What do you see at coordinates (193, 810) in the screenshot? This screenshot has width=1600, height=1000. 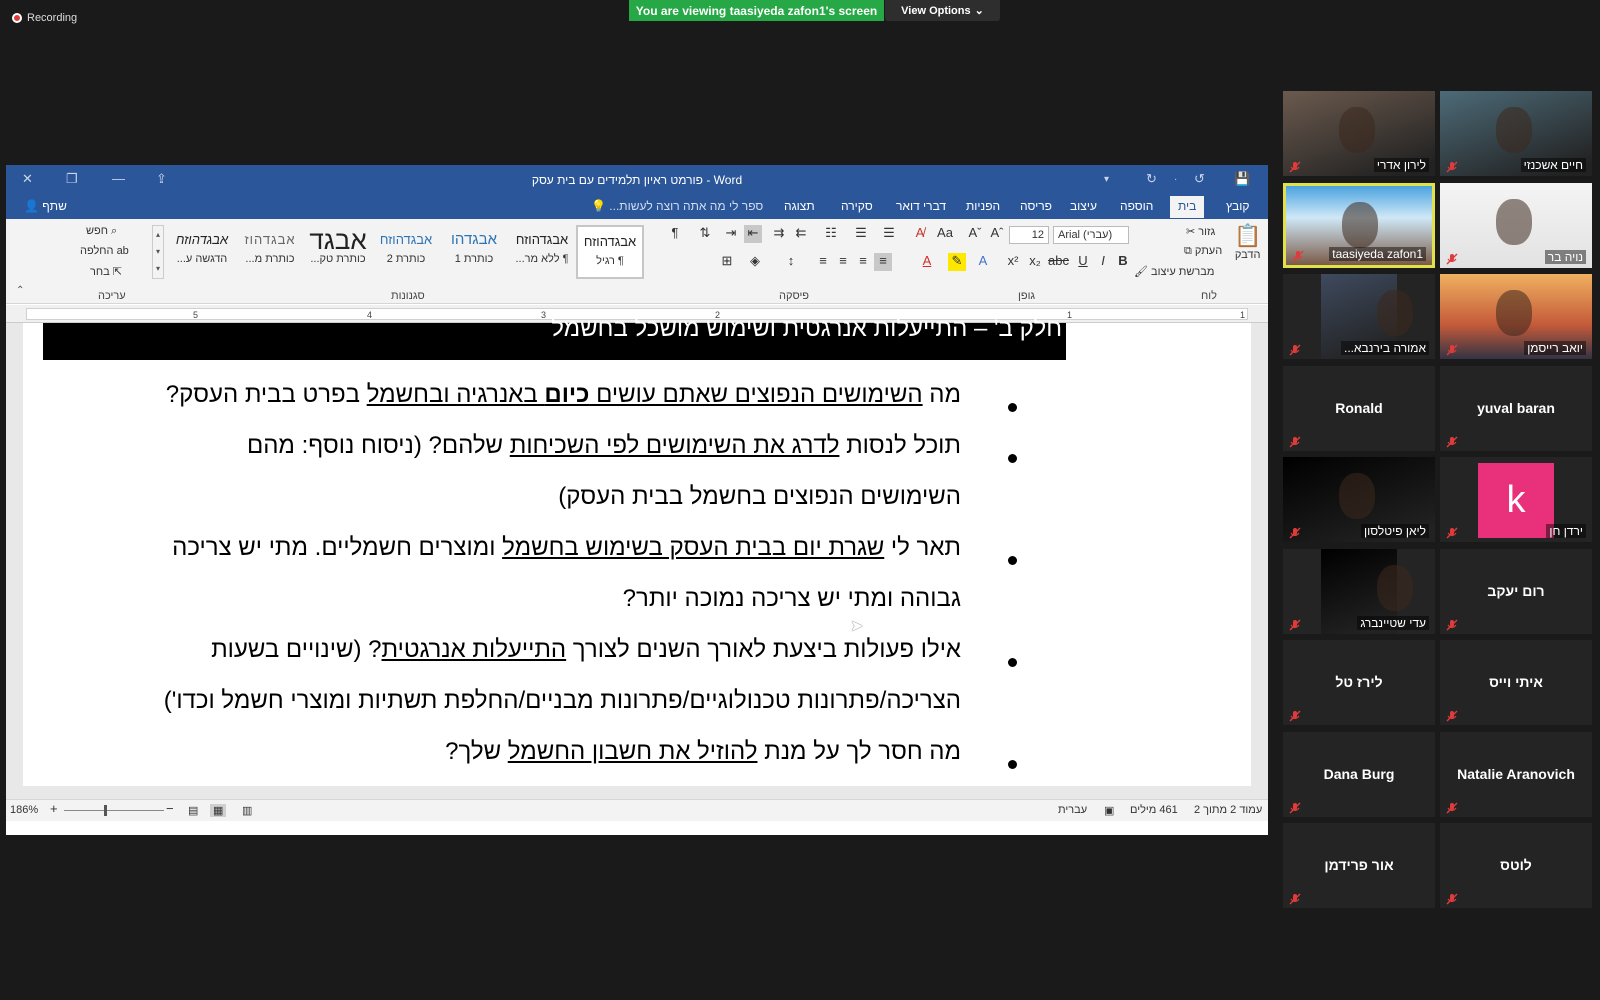 I see `web-layout-icon: ▤` at bounding box center [193, 810].